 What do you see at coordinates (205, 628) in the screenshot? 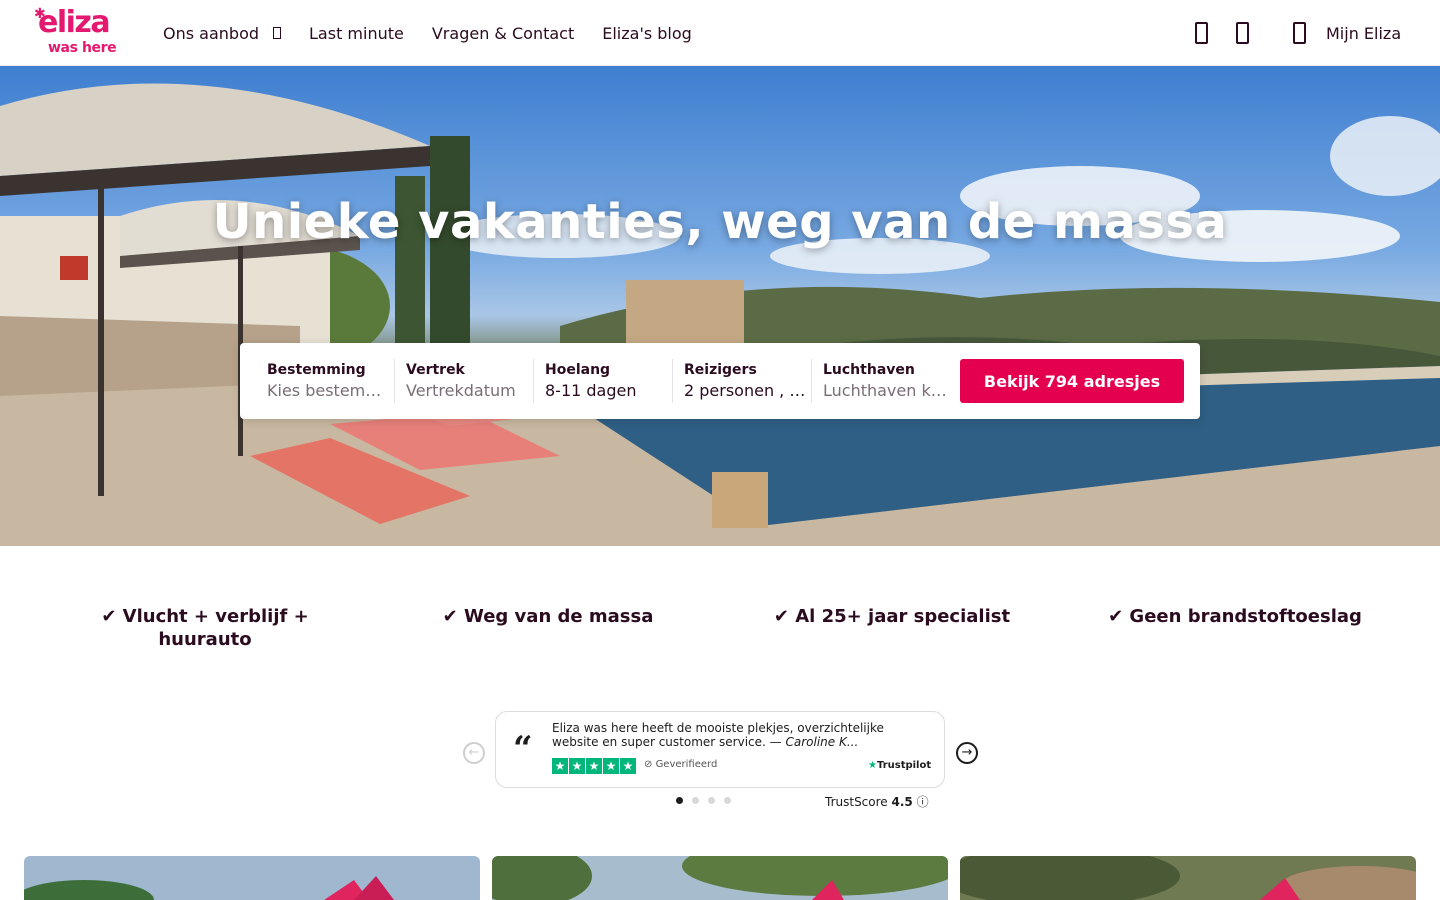
I see `usp-item: ✔ Vlucht + verblijf + huurauto` at bounding box center [205, 628].